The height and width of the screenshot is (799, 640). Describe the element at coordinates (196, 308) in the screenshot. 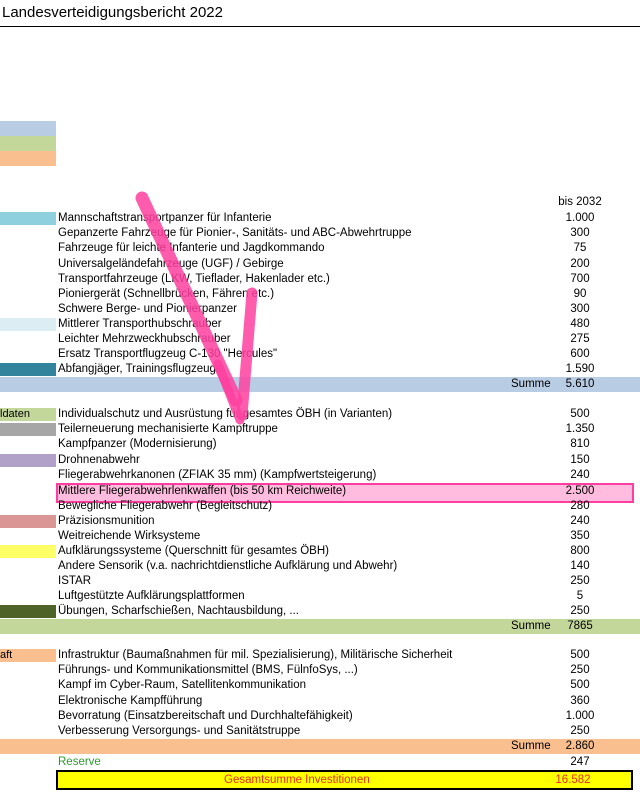

I see `annotation-arrow-icon` at that location.